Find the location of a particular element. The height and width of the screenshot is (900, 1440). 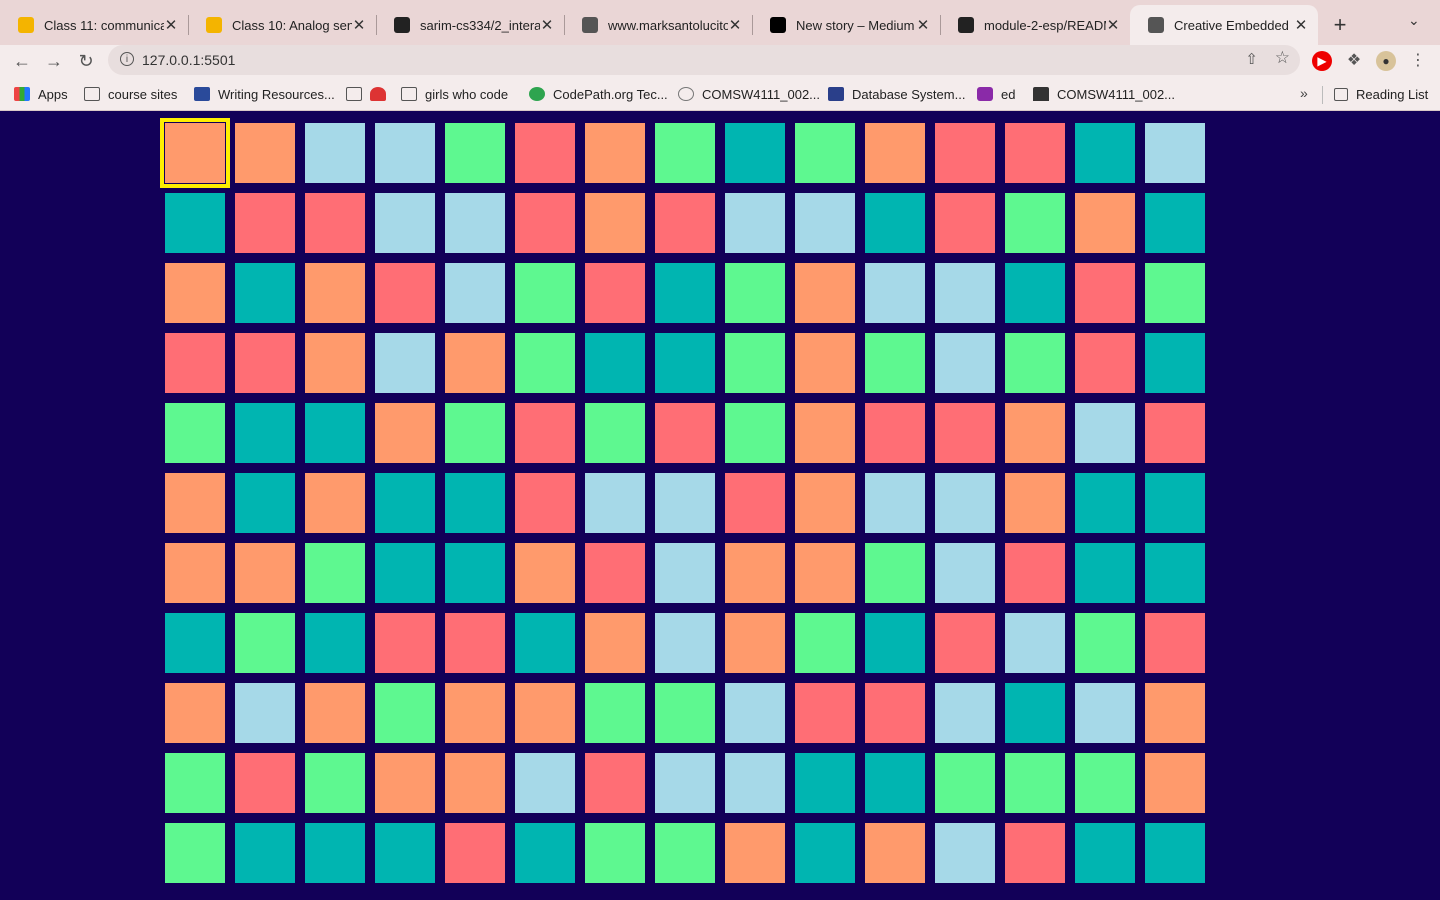

forward-icon: → is located at coordinates (54, 61).